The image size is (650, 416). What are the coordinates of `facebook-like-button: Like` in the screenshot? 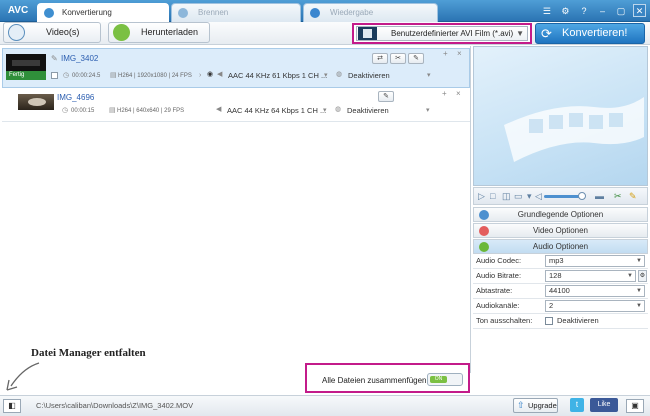 It's located at (604, 405).